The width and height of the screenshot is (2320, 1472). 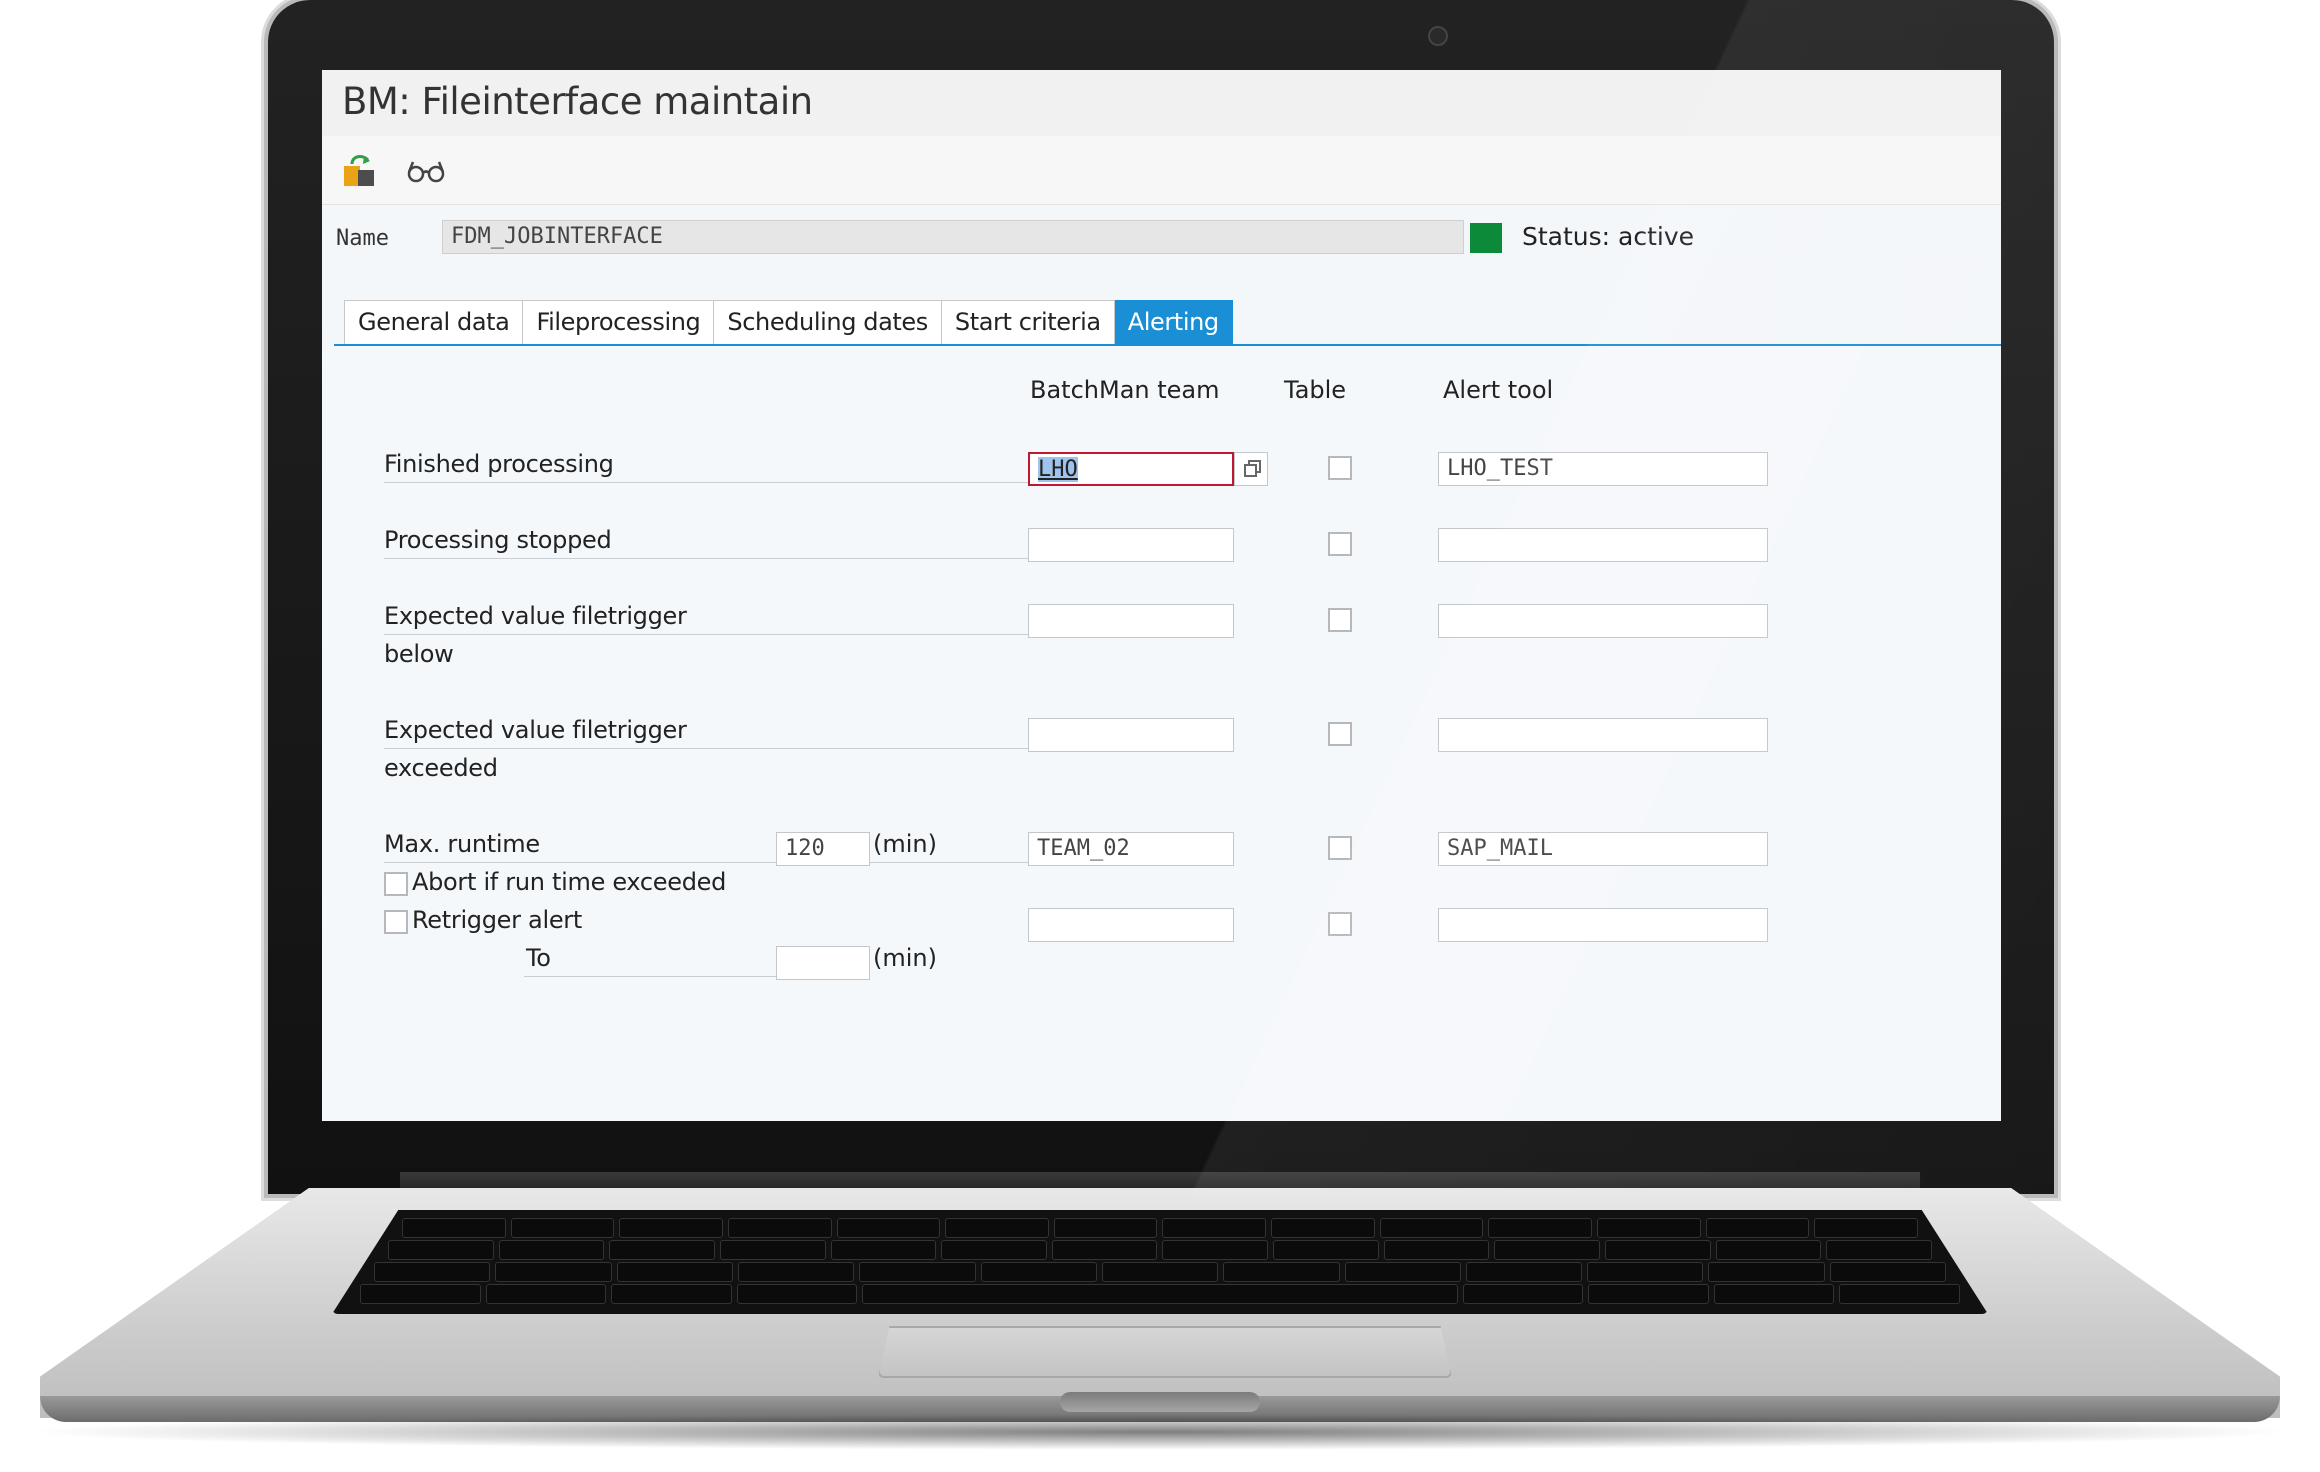 I want to click on tool-field-stopped, so click(x=1603, y=545).